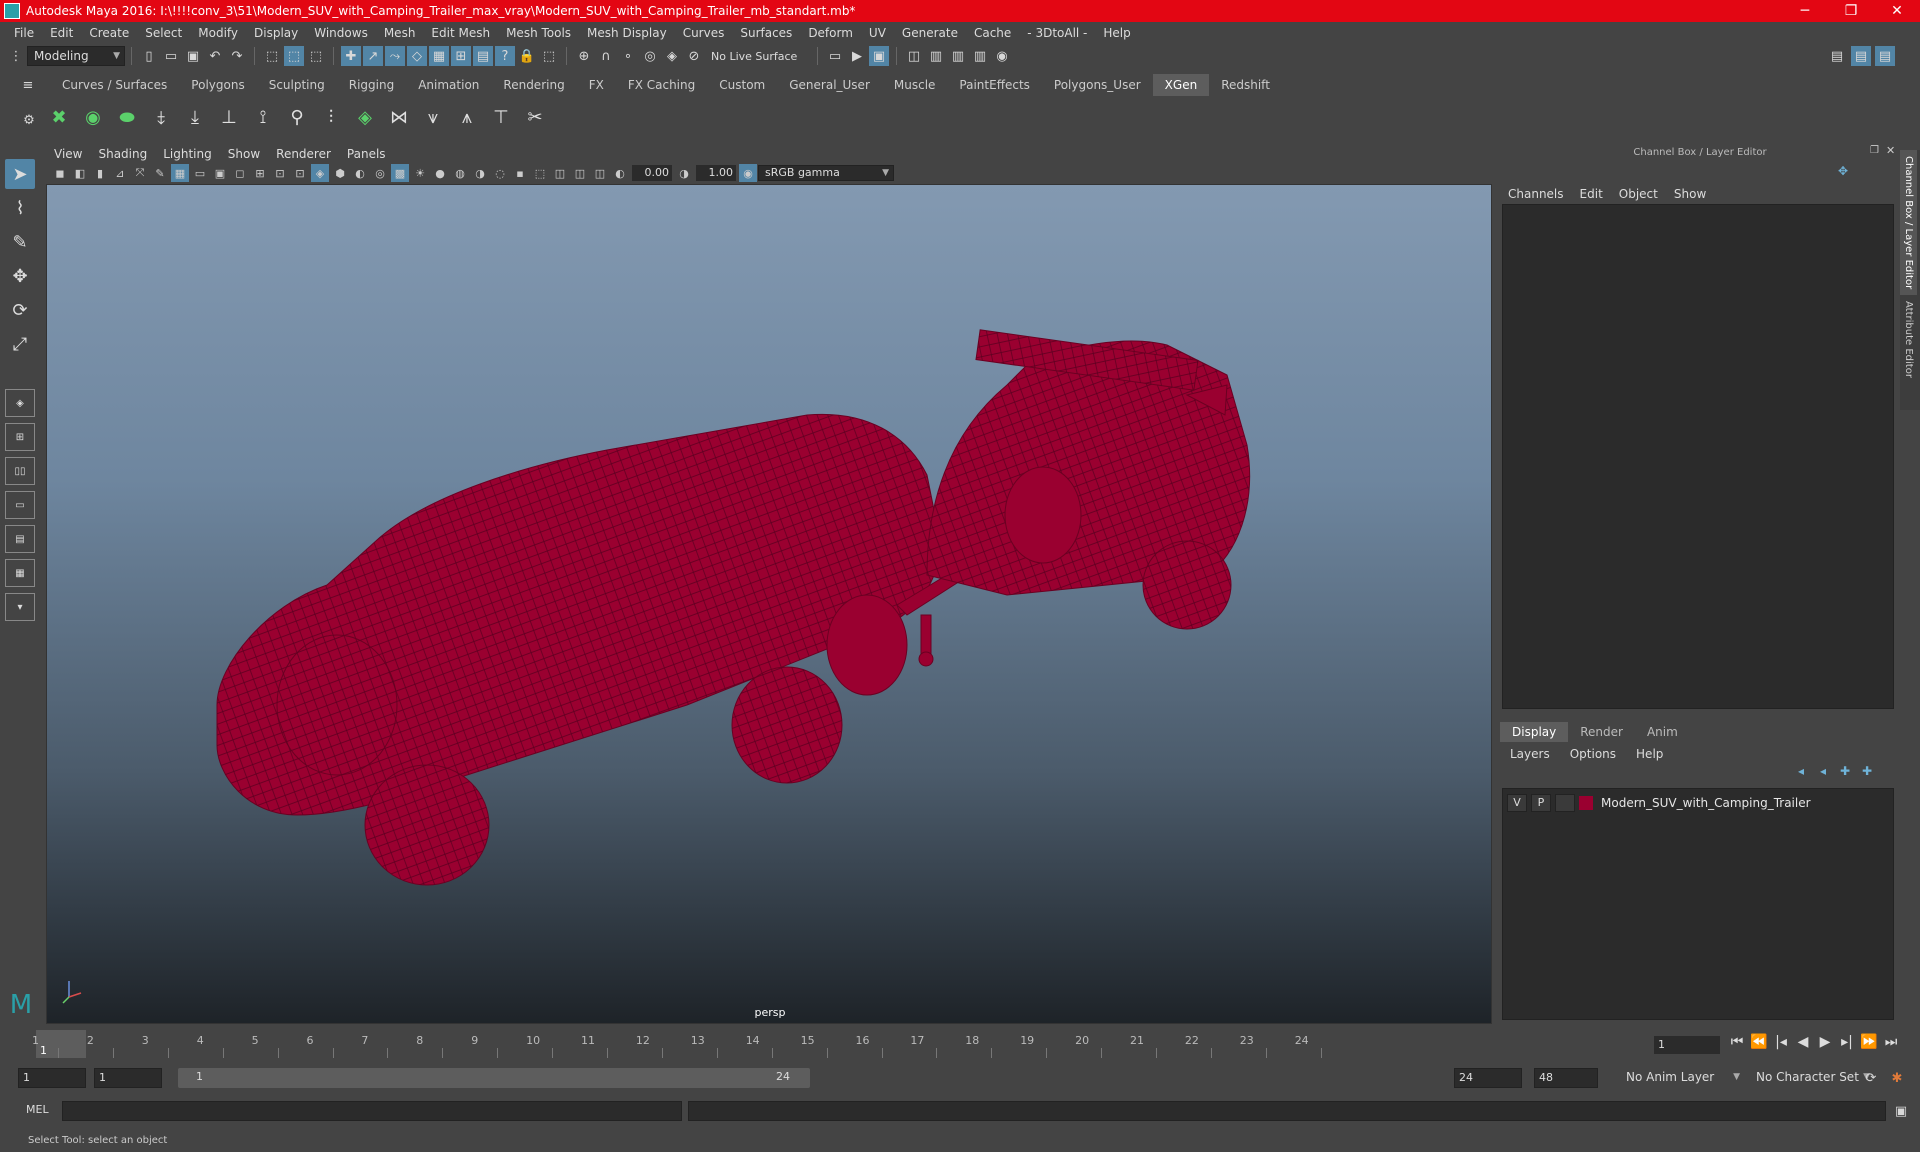 The image size is (1920, 1152). What do you see at coordinates (109, 33) in the screenshot?
I see `menu-create: Create` at bounding box center [109, 33].